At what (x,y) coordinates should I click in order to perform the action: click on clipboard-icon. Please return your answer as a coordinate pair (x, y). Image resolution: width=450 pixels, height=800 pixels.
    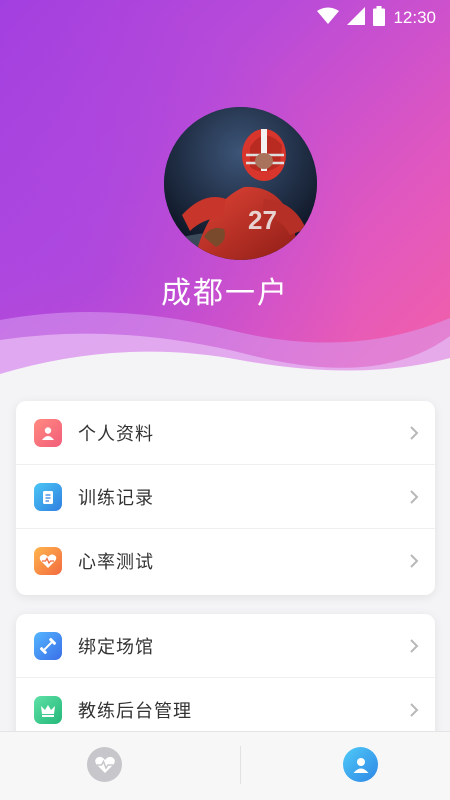
    Looking at the image, I should click on (48, 496).